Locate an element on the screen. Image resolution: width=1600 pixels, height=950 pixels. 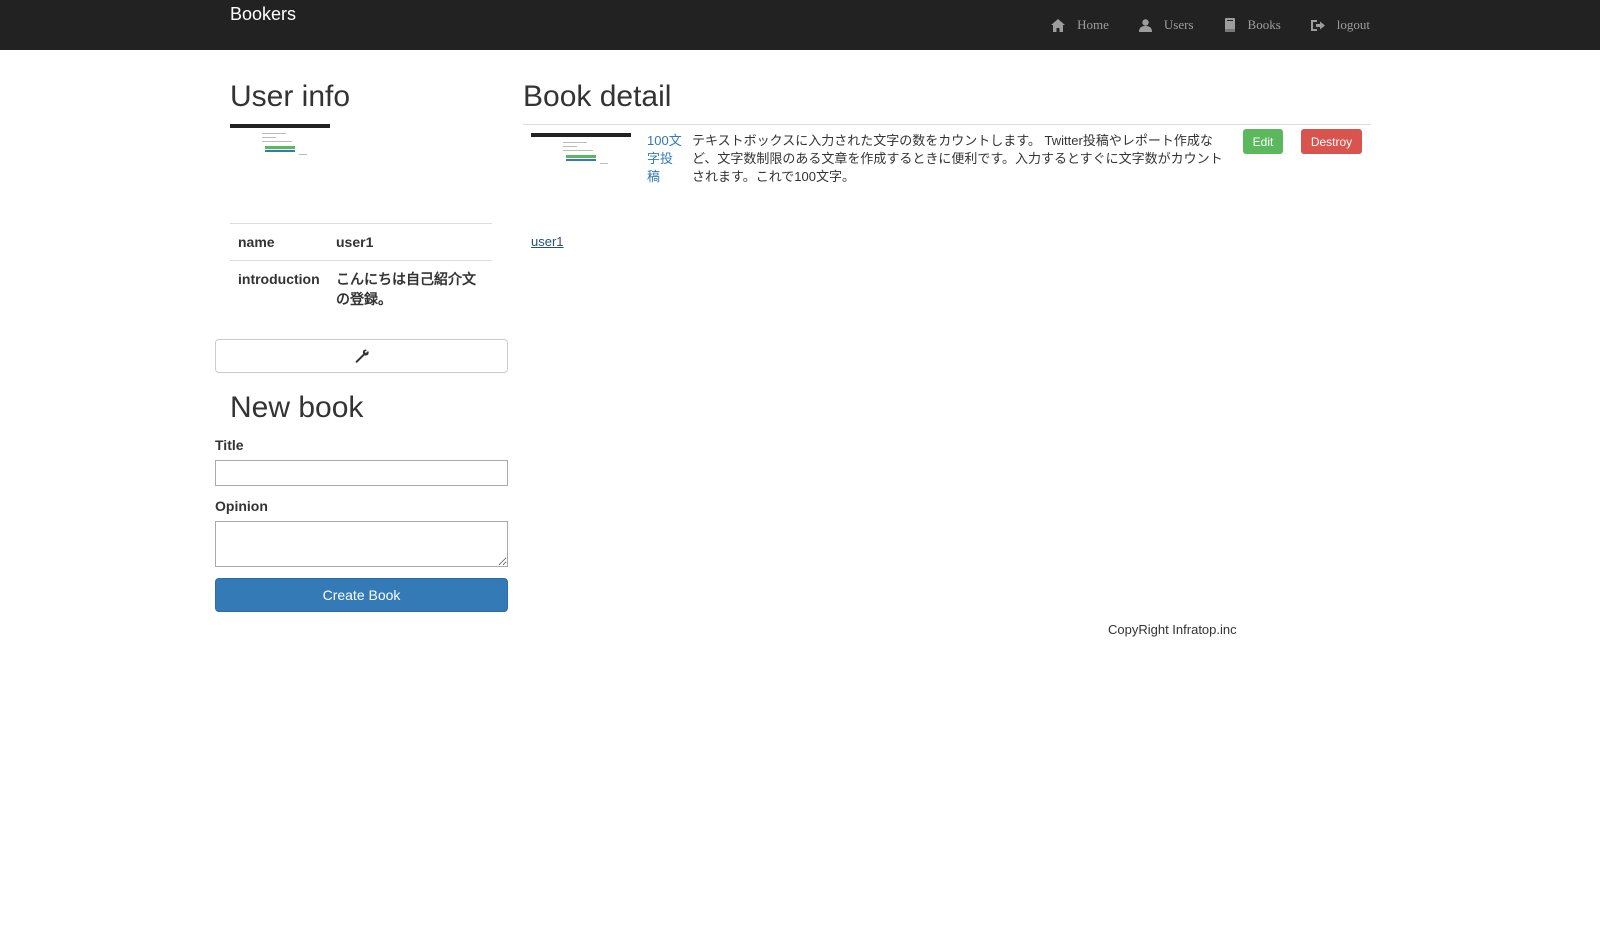
book-detail-heading: Book detail is located at coordinates (597, 96).